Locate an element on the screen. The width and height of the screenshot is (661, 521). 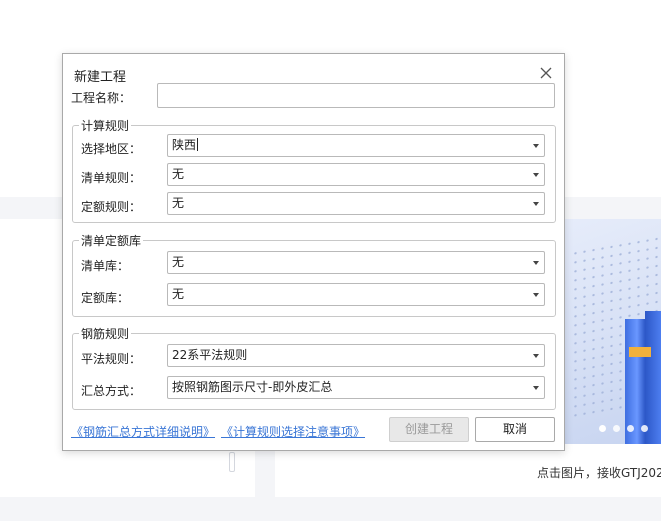
quota-lib-value: 无 is located at coordinates (178, 294).